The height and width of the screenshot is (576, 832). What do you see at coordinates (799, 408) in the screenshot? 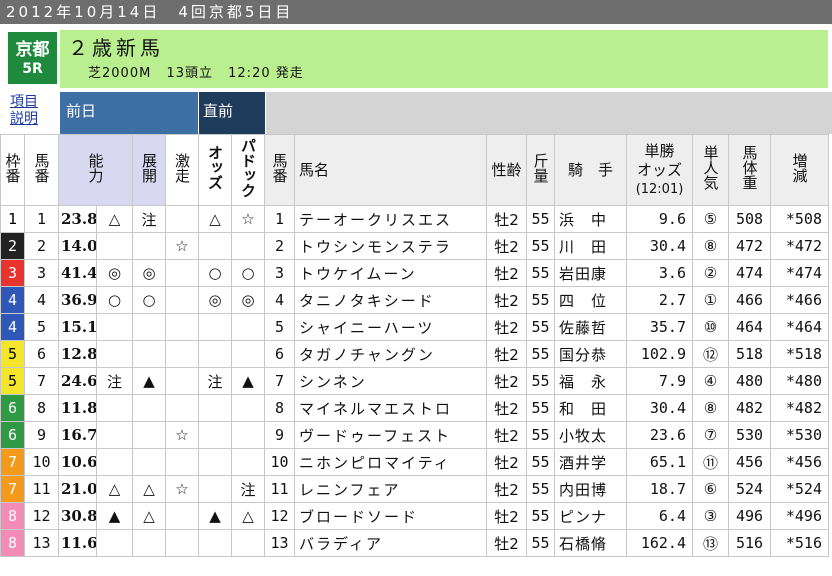
I see `diff-cell: *482` at bounding box center [799, 408].